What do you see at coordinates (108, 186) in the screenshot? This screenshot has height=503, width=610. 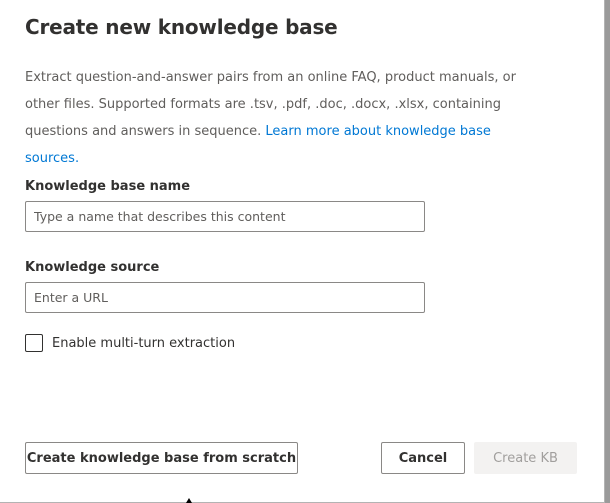 I see `kb-name-label: Knowledge base name` at bounding box center [108, 186].